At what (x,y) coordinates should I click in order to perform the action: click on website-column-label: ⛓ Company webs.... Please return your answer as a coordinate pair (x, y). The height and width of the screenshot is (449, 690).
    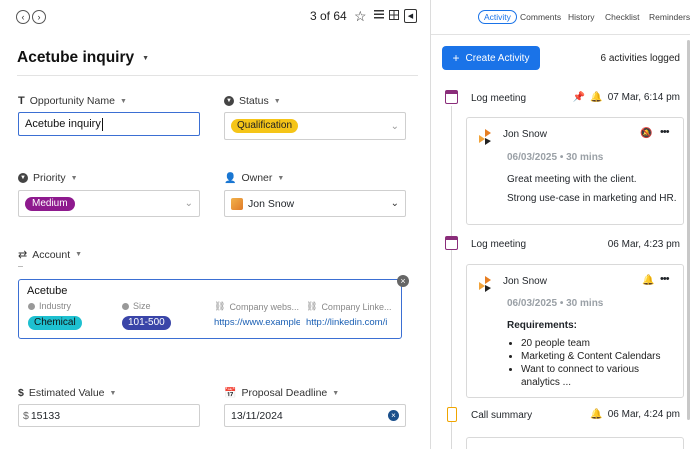
    Looking at the image, I should click on (256, 306).